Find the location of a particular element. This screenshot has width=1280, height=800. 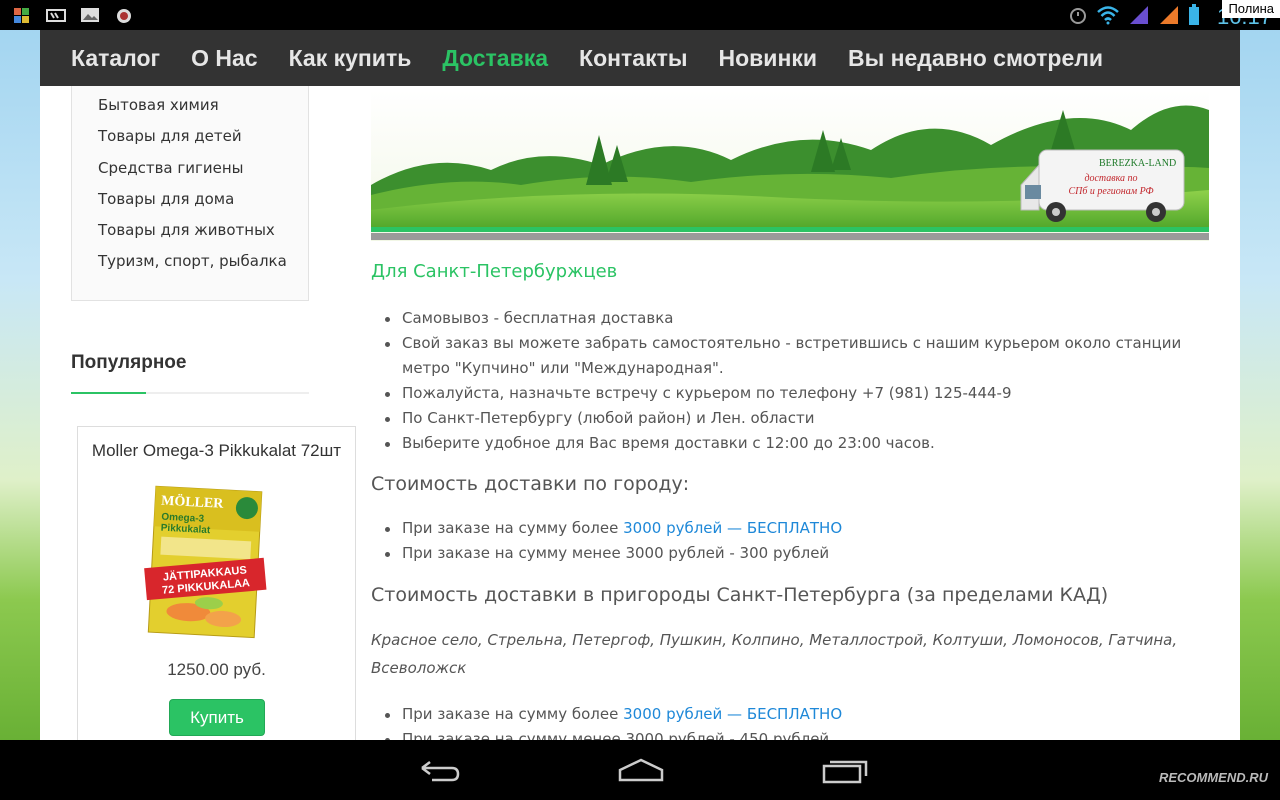

nav-item-how-to-buy: Как купить is located at coordinates (350, 58).